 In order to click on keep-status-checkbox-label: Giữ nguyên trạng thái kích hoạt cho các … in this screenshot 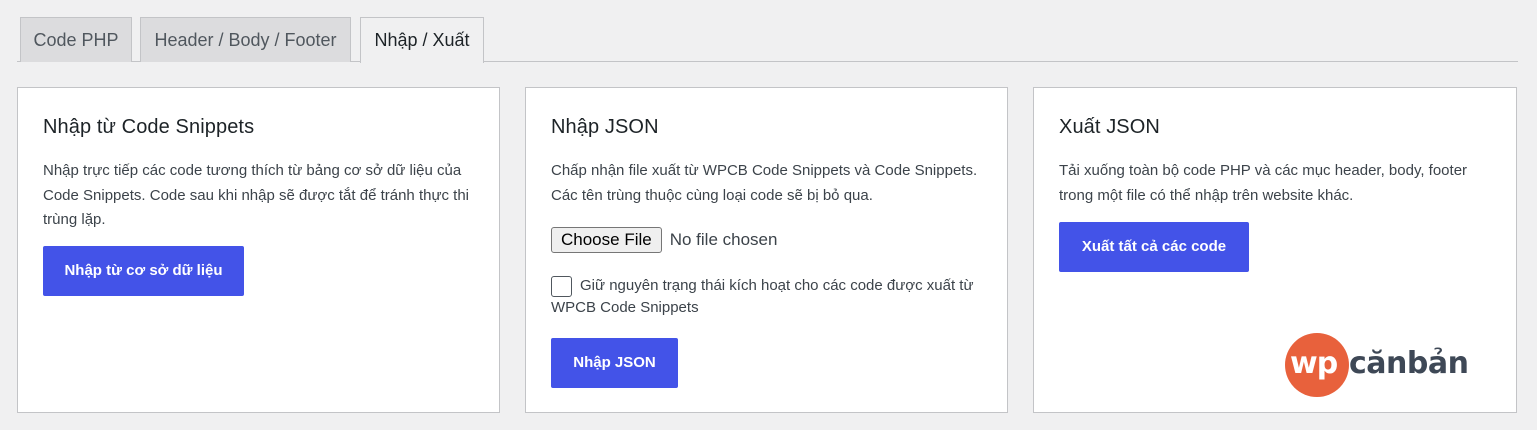, I will do `click(762, 296)`.